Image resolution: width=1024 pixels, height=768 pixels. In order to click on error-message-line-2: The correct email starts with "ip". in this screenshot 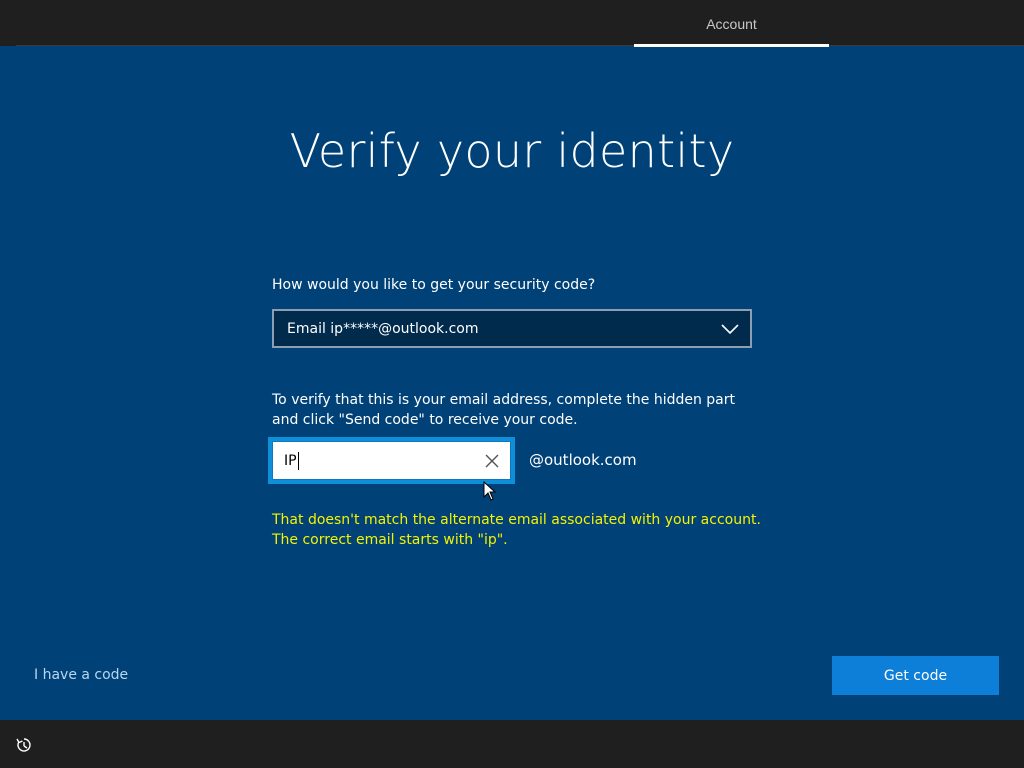, I will do `click(390, 540)`.